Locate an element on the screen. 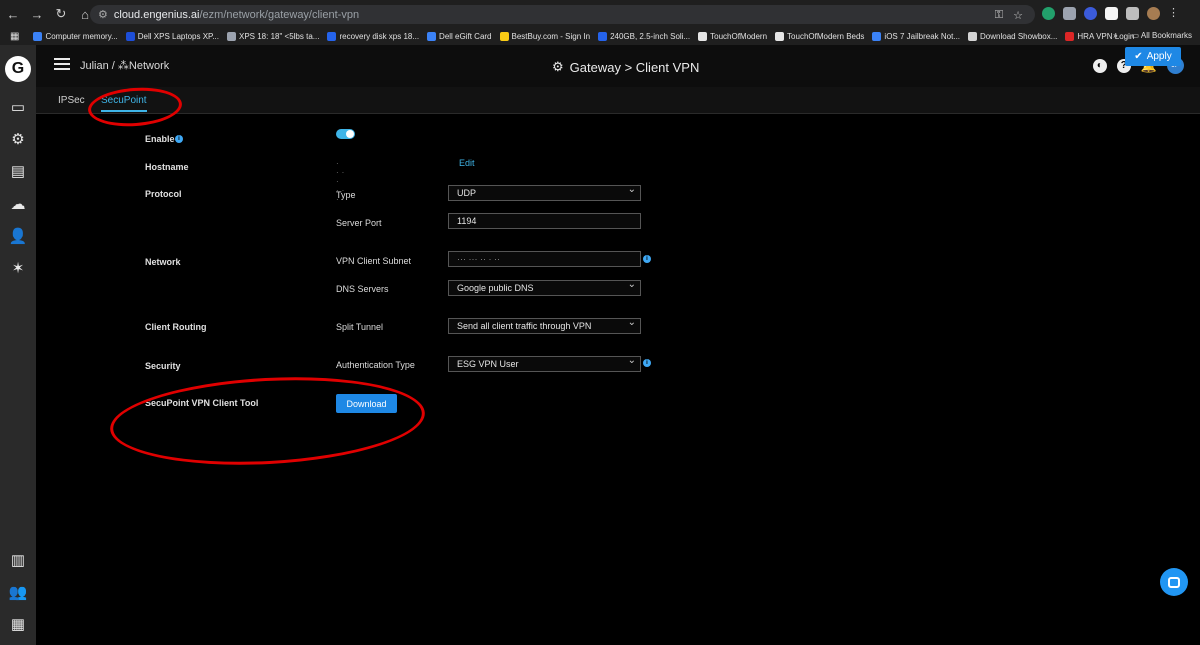 The width and height of the screenshot is (1200, 645). breadcrumb-network: Network is located at coordinates (149, 66).